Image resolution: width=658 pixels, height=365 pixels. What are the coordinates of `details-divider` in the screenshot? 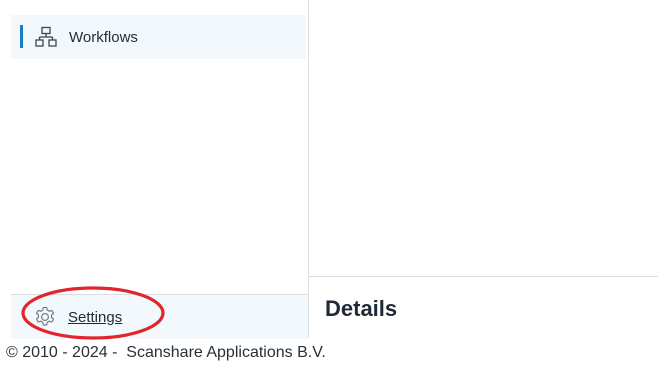 It's located at (483, 276).